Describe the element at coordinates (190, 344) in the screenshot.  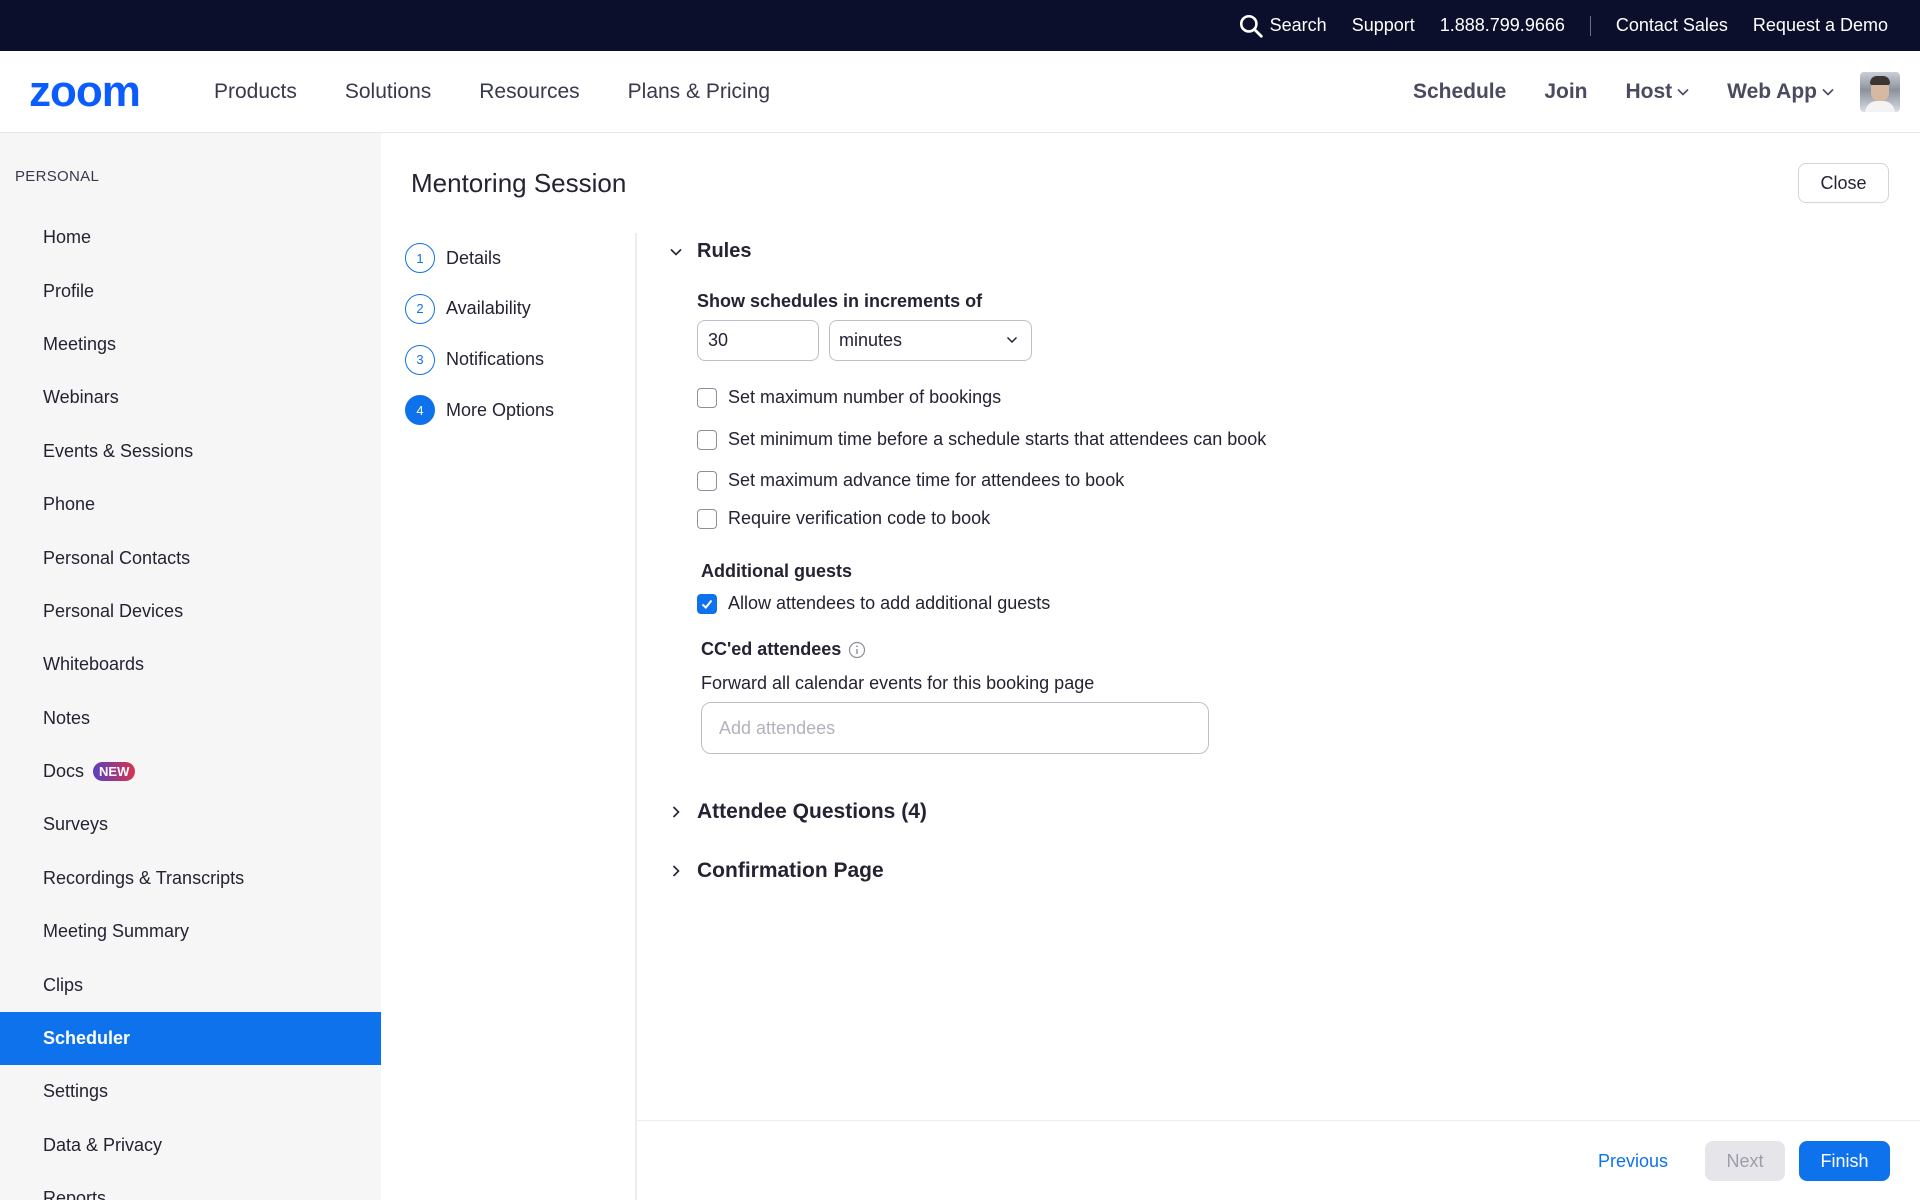
I see `sidebar-item-meetings: Meetings` at that location.